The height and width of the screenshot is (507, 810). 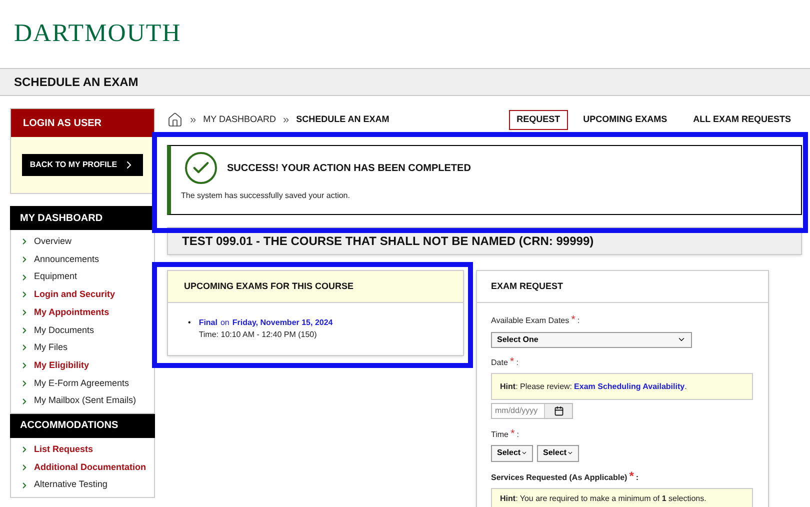 I want to click on date-input: mm/dd/yyyy, so click(x=518, y=411).